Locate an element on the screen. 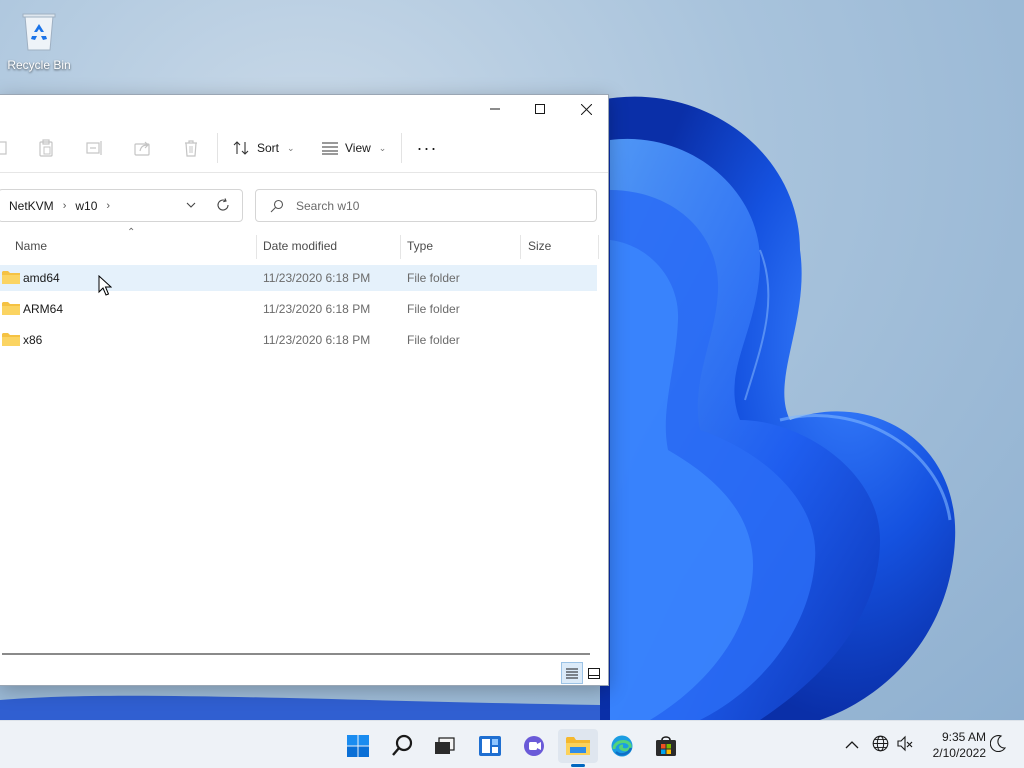 This screenshot has height=768, width=1024. list-item: x86 11/23/2020 6:18 PM File folder is located at coordinates (298, 340).